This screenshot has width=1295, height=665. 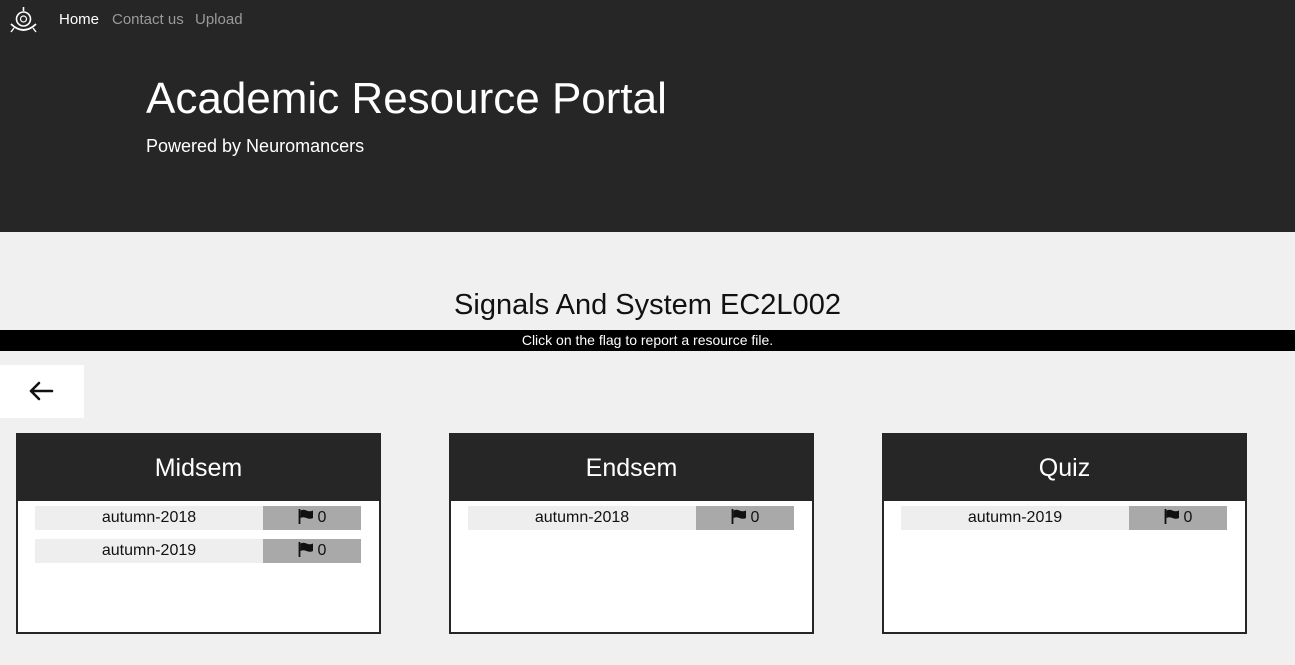 I want to click on section-card-endsem: Endsem autumn-2018 0, so click(x=631, y=533).